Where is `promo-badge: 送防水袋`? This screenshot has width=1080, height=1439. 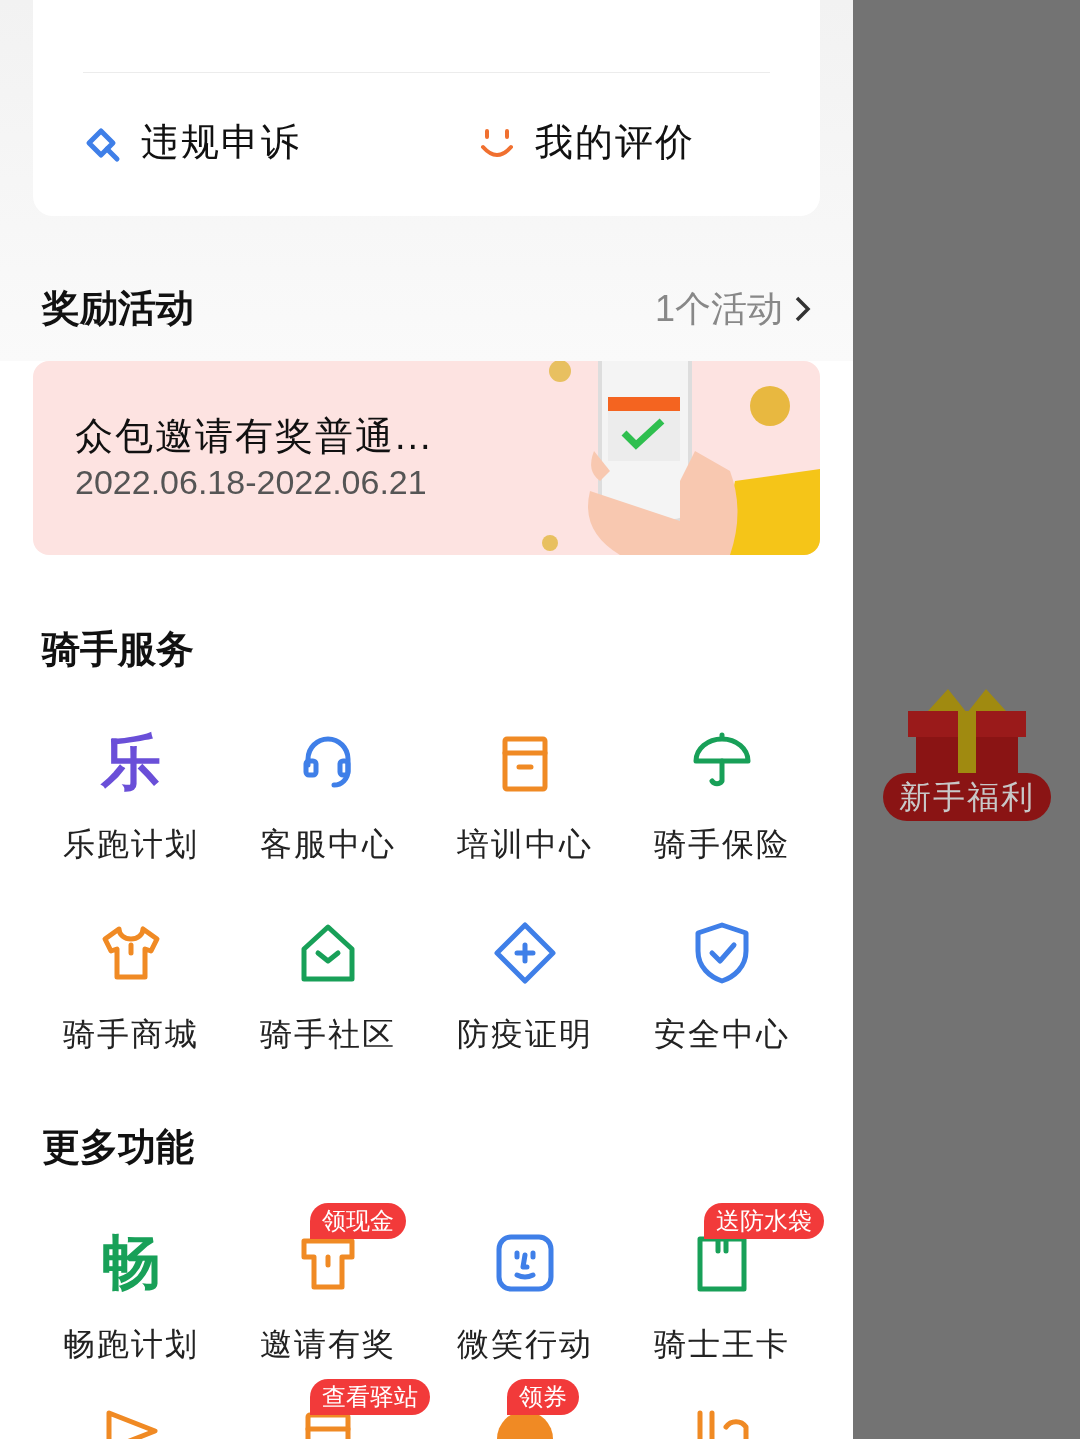 promo-badge: 送防水袋 is located at coordinates (764, 1221).